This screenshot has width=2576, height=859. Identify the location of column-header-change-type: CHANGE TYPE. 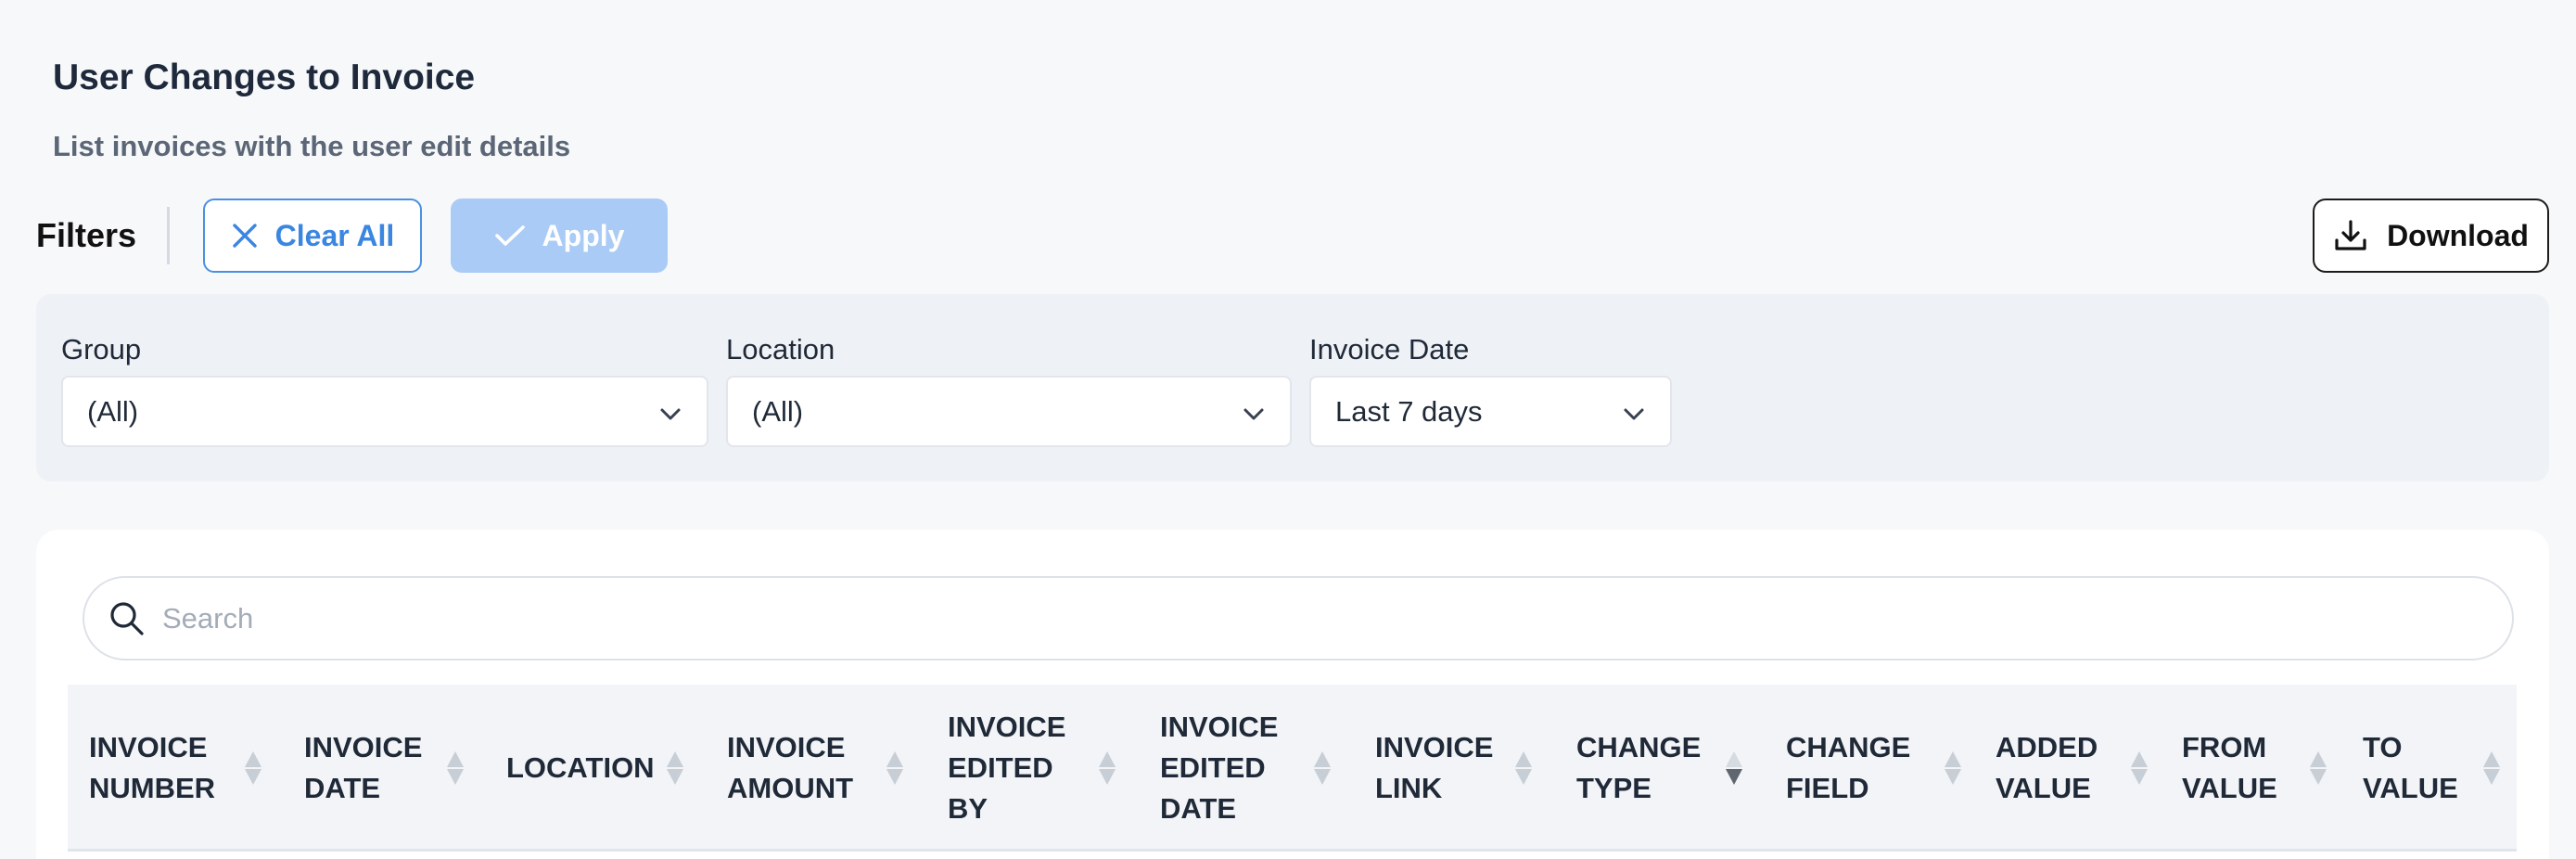
(1639, 768).